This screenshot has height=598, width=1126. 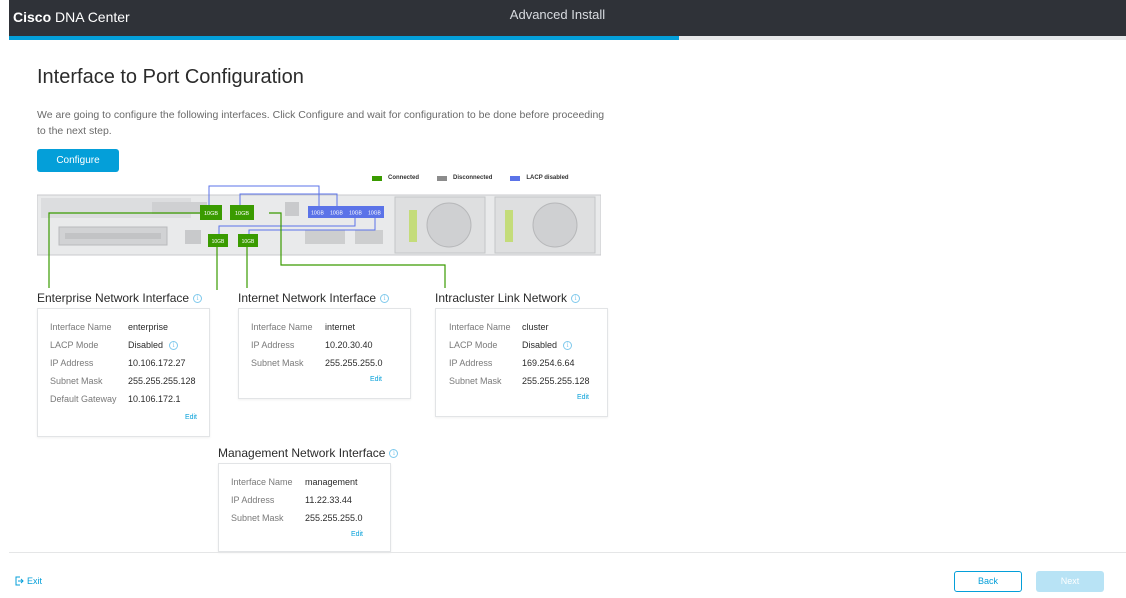 What do you see at coordinates (307, 298) in the screenshot?
I see `internet-title-text: Internet Network Interface` at bounding box center [307, 298].